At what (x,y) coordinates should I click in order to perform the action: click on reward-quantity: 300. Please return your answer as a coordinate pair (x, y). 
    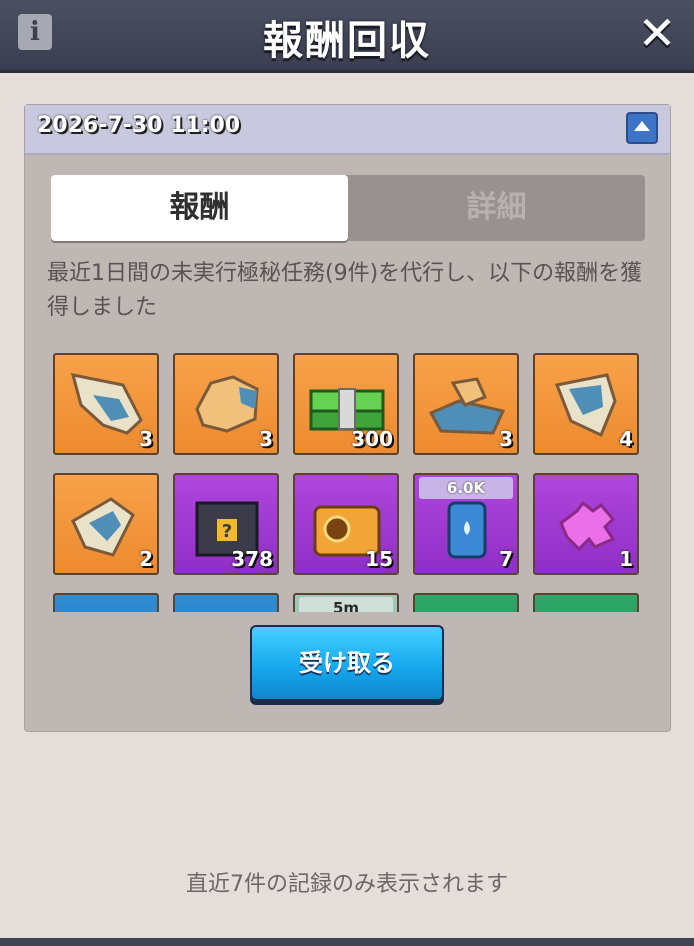
    Looking at the image, I should click on (372, 439).